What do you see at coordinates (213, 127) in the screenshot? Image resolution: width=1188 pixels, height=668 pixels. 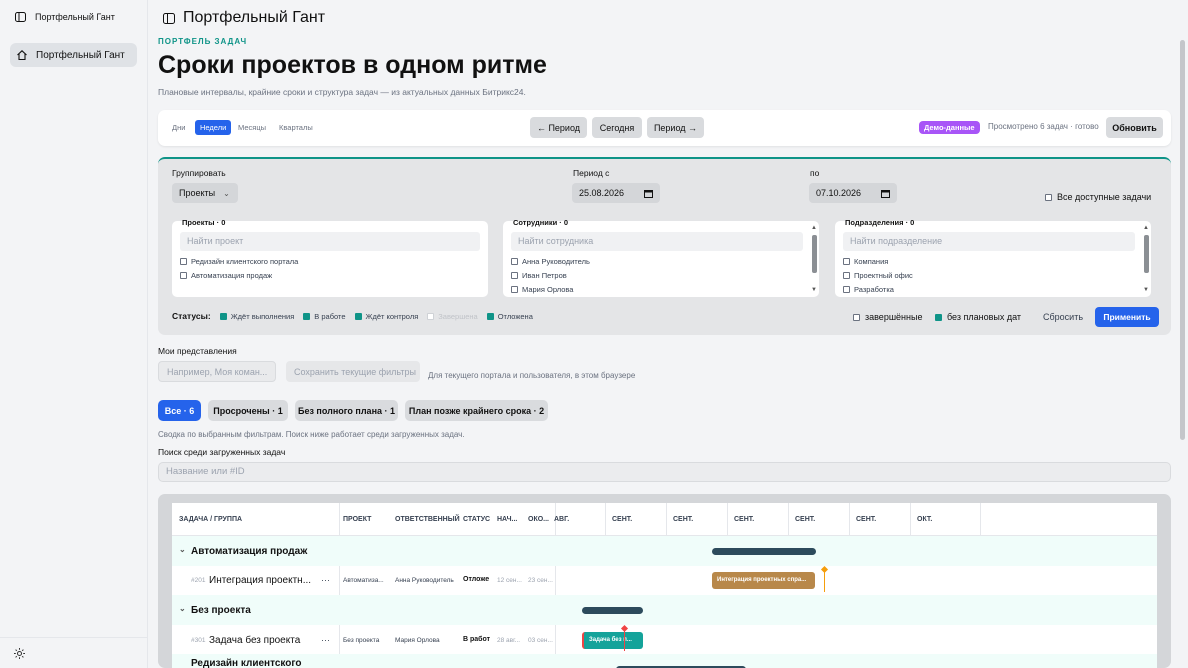 I see `scale-weeks: Недели` at bounding box center [213, 127].